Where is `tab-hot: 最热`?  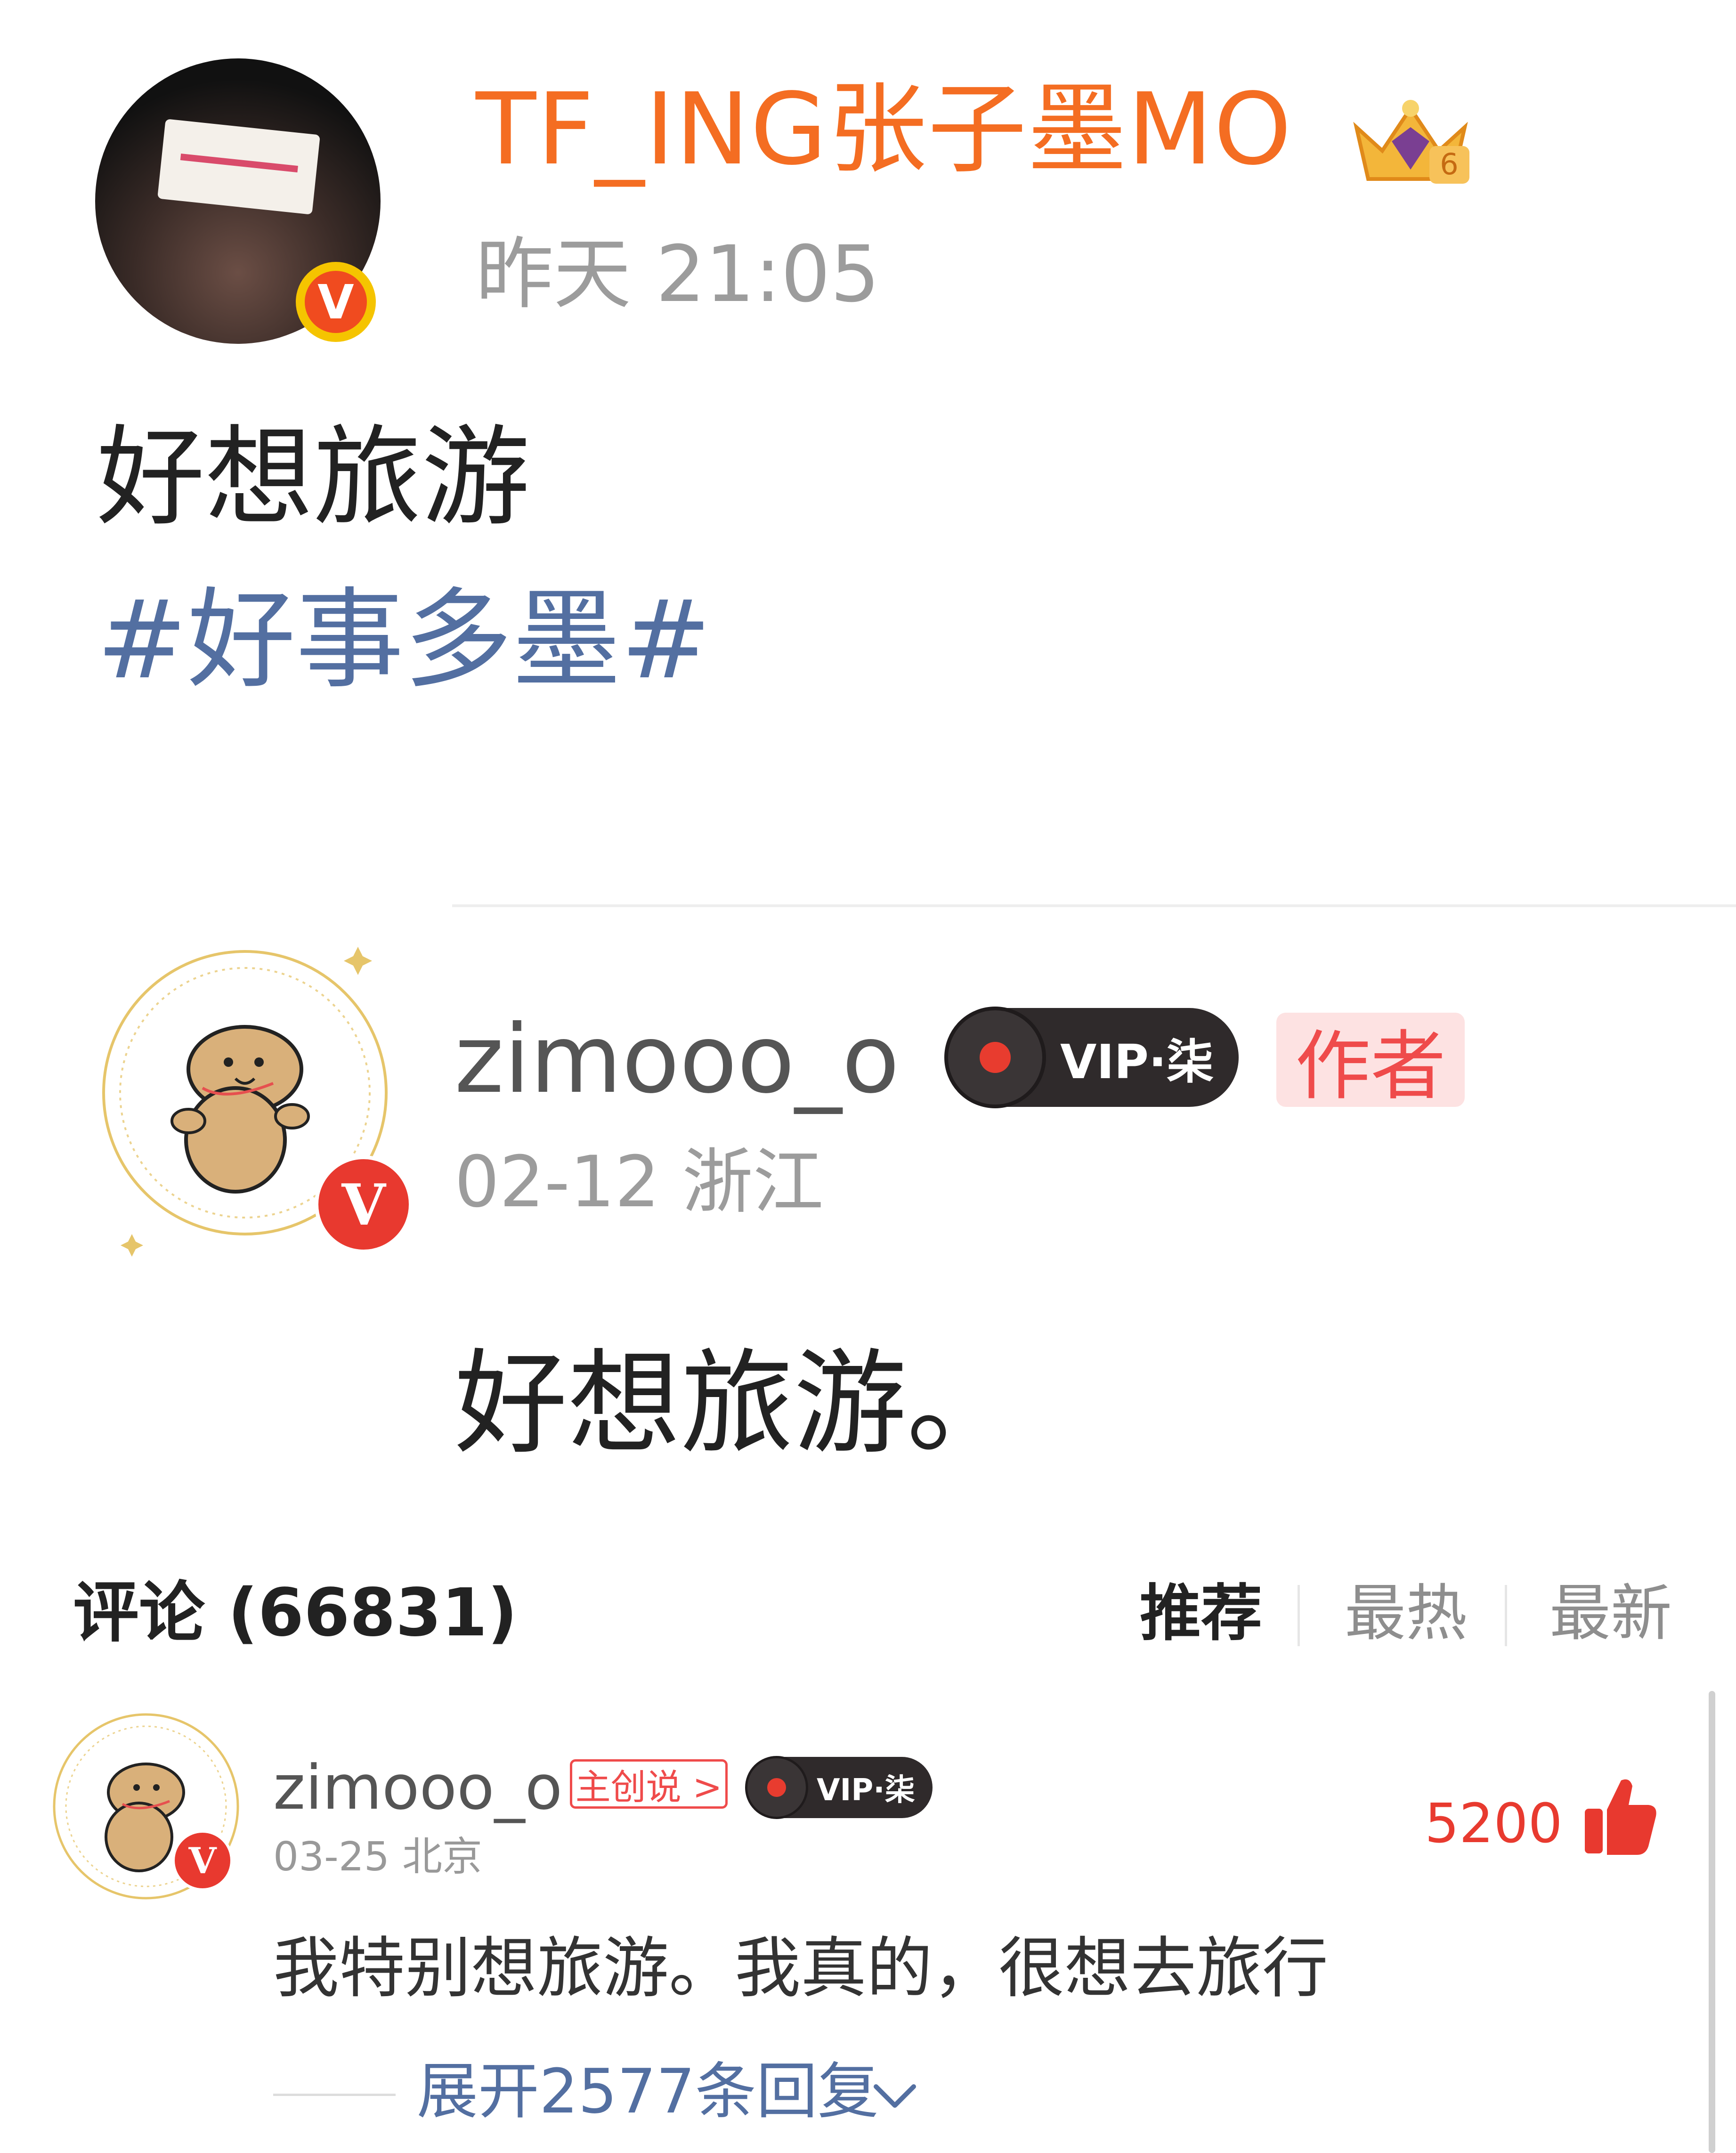
tab-hot: 最热 is located at coordinates (1406, 1614).